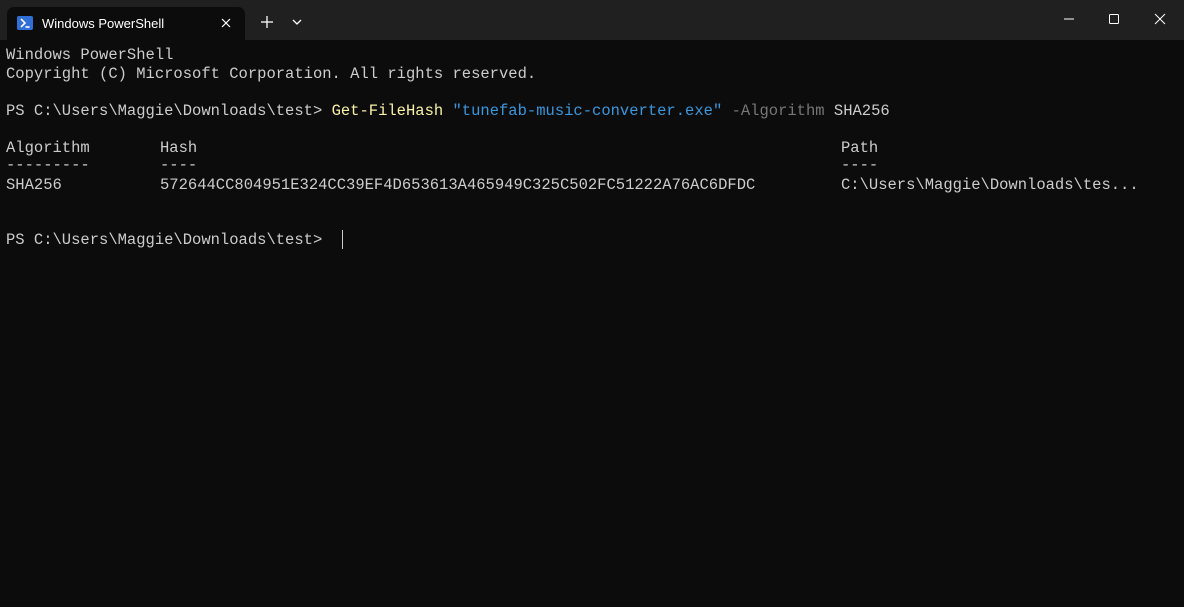  What do you see at coordinates (860, 165) in the screenshot?
I see `table-underline-path: ----` at bounding box center [860, 165].